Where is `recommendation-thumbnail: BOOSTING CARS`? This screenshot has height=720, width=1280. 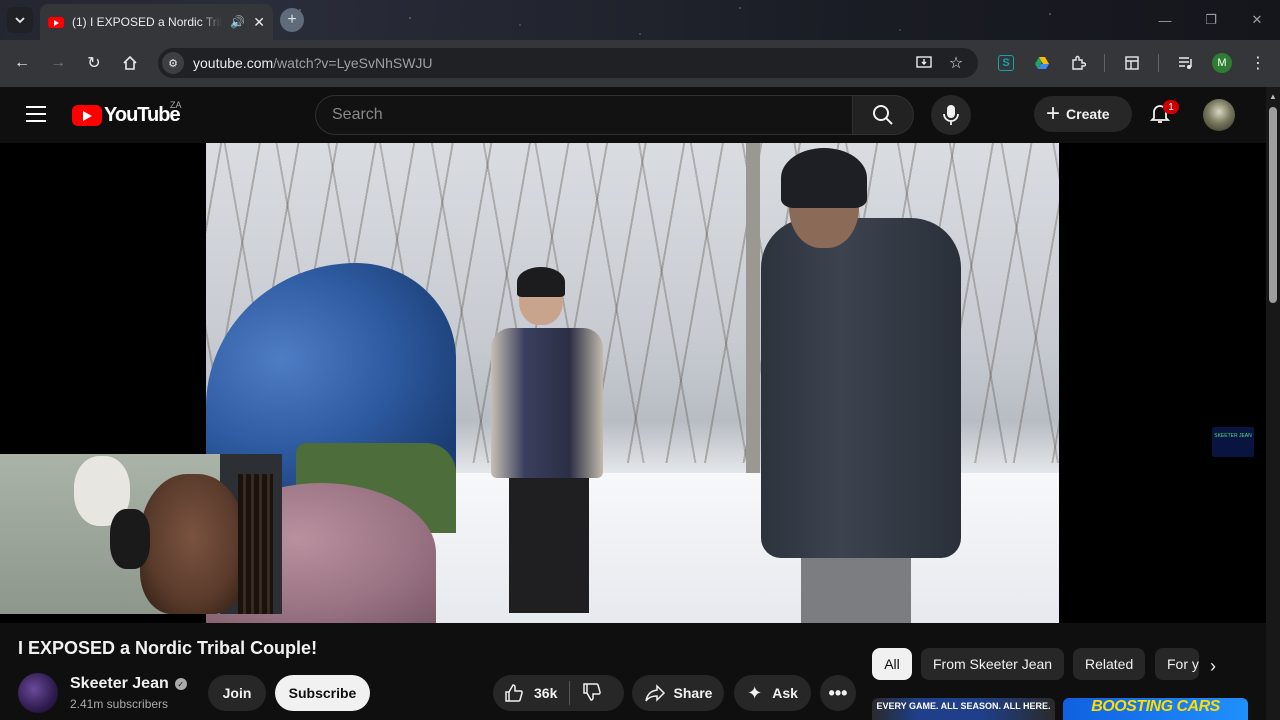
recommendation-thumbnail: BOOSTING CARS is located at coordinates (1155, 709).